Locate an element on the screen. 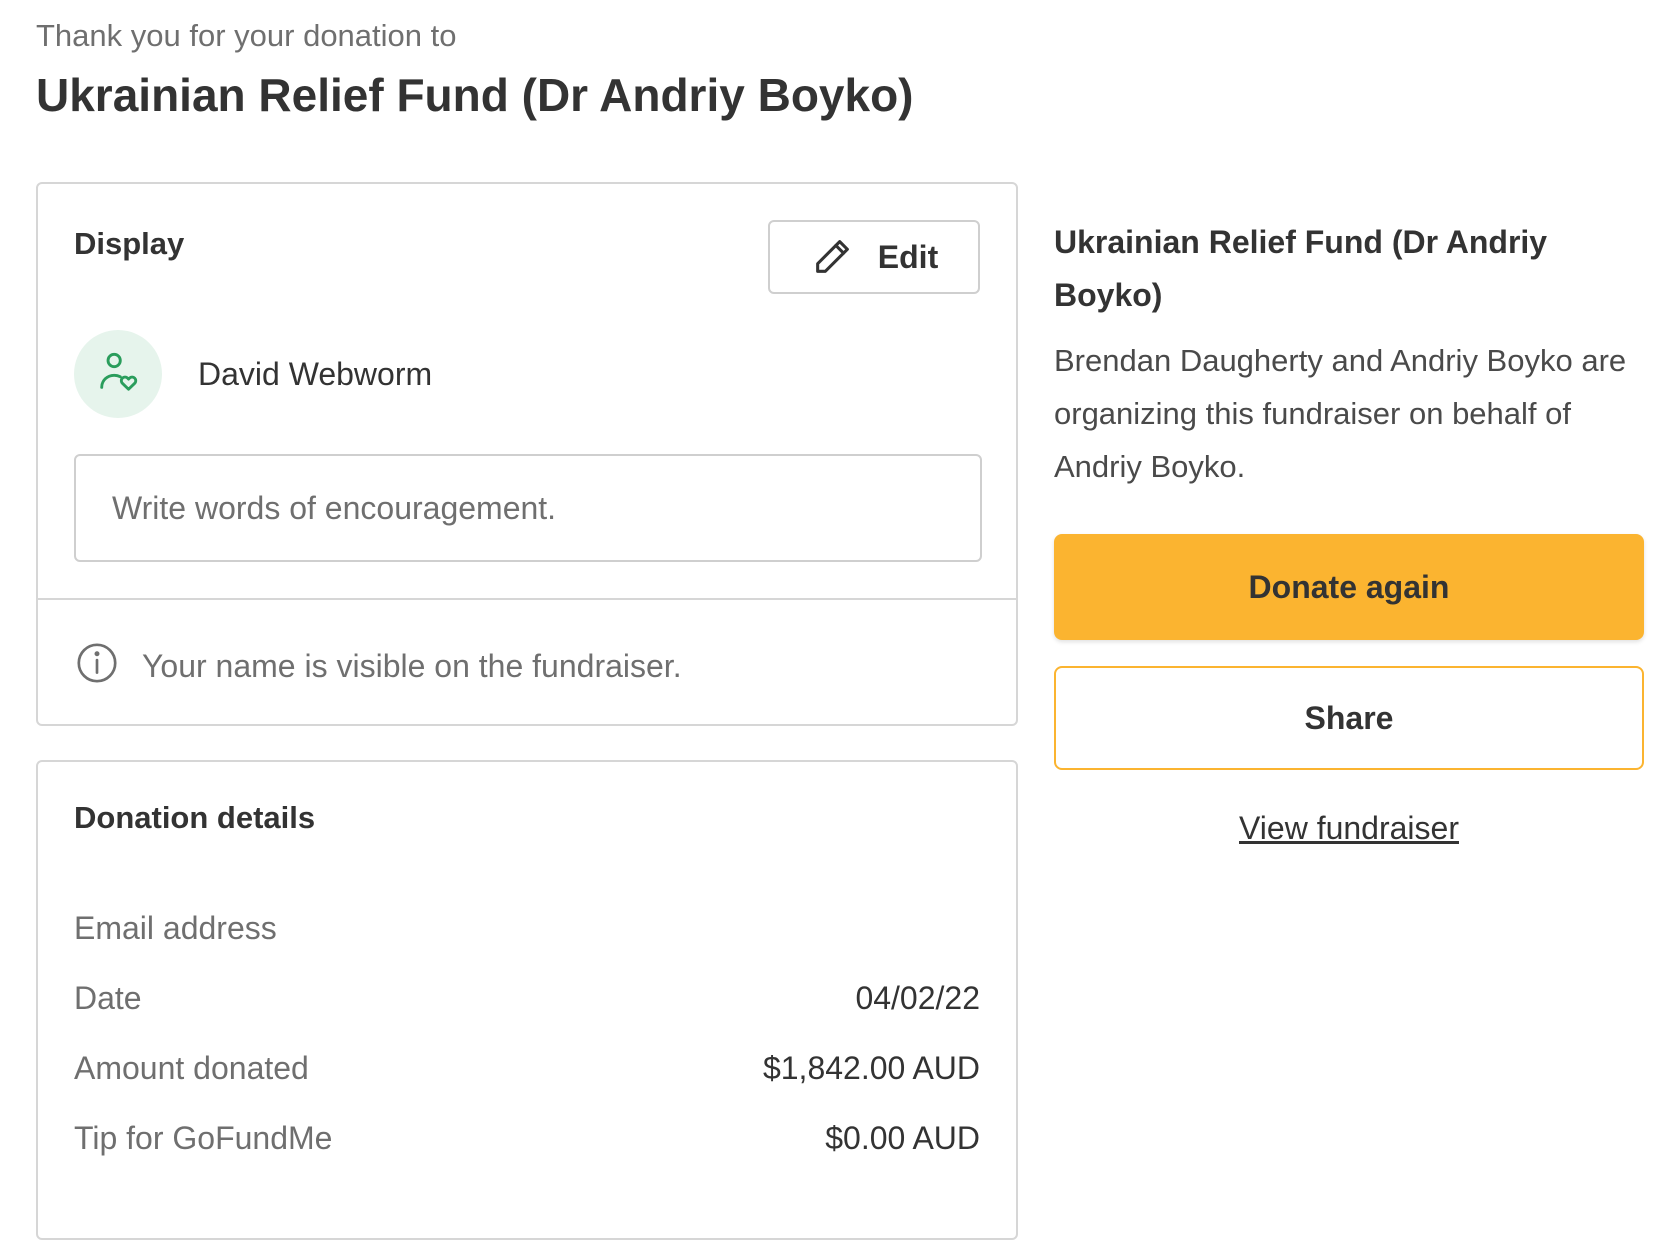 The image size is (1664, 1252). avatar is located at coordinates (118, 374).